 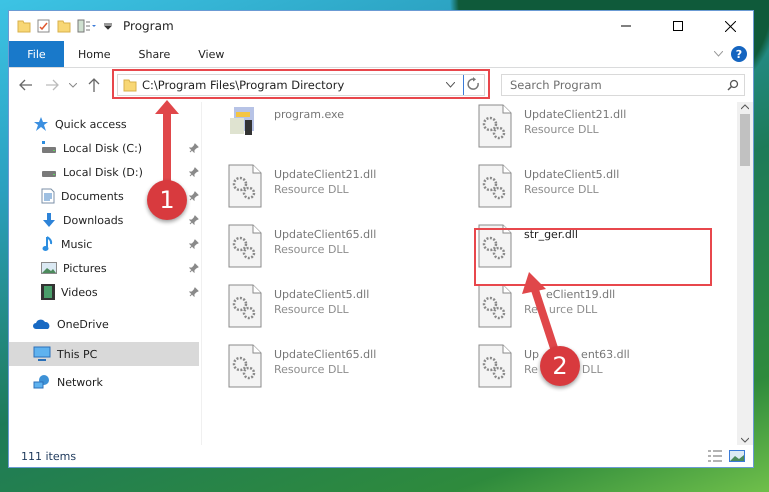 I want to click on sidebar-item: This PC, so click(x=104, y=354).